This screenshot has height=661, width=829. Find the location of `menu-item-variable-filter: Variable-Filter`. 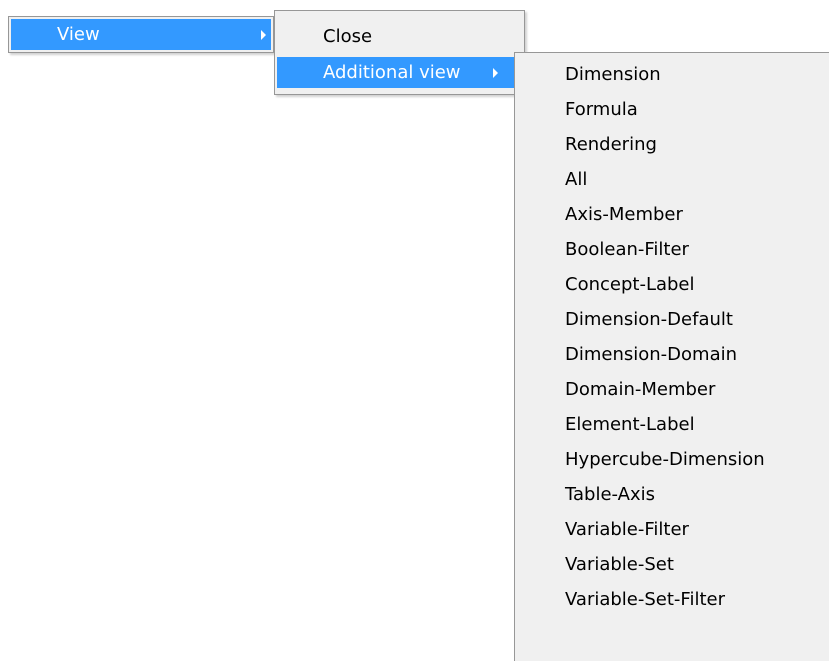

menu-item-variable-filter: Variable-Filter is located at coordinates (673, 529).